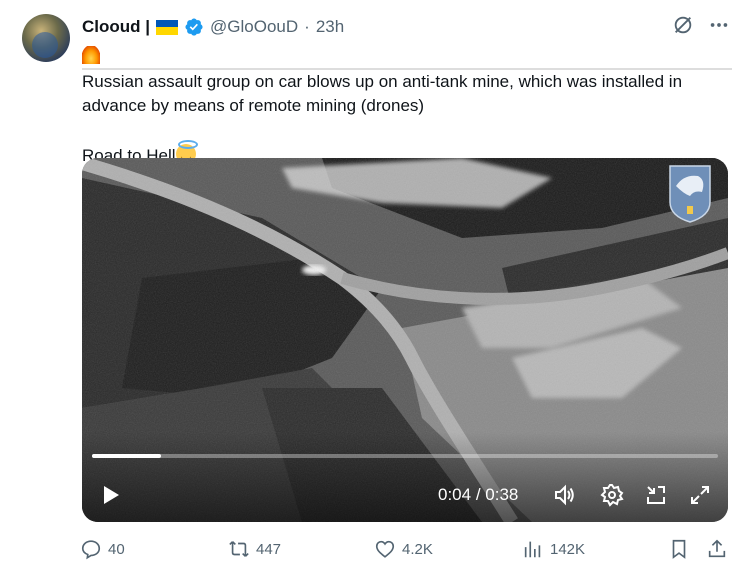  I want to click on verified-badge-icon, so click(194, 27).